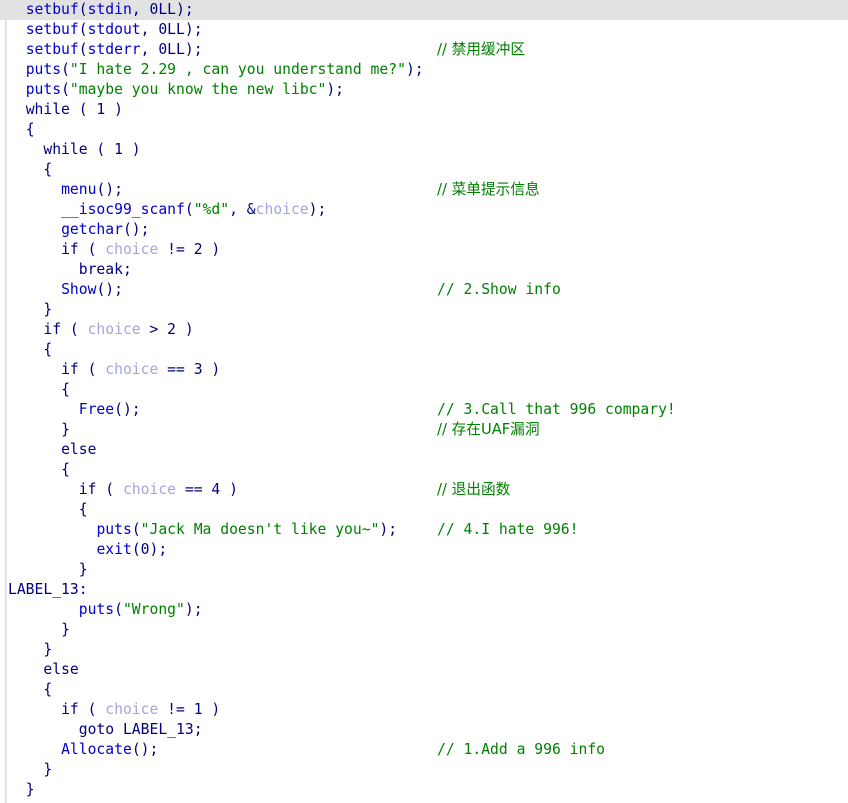  Describe the element at coordinates (424, 50) in the screenshot. I see `code-line: setbuf(stderr, 0LL); // 禁用缓冲区` at that location.